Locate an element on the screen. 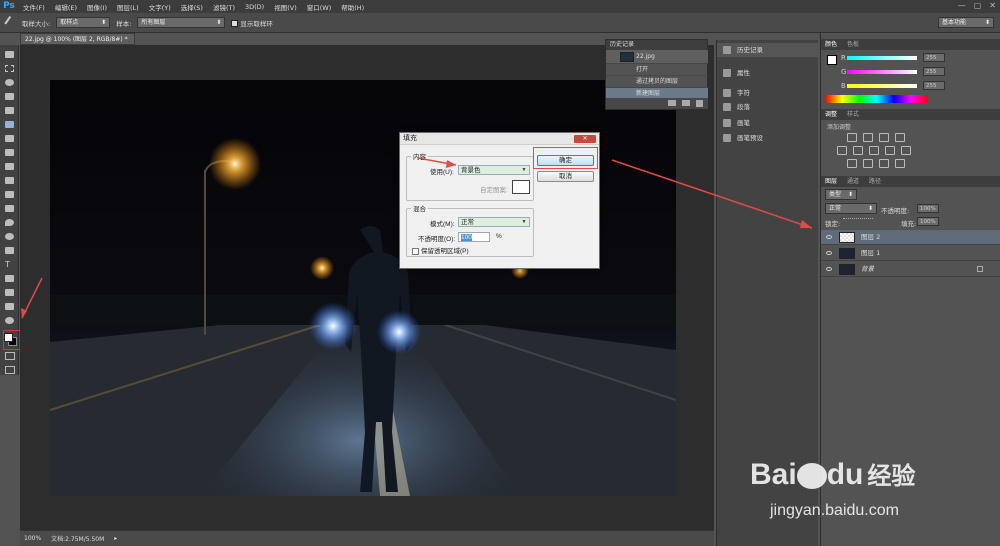  baidu-watermark: Bai du 经验 jingyan.baidu.com is located at coordinates (870, 490).